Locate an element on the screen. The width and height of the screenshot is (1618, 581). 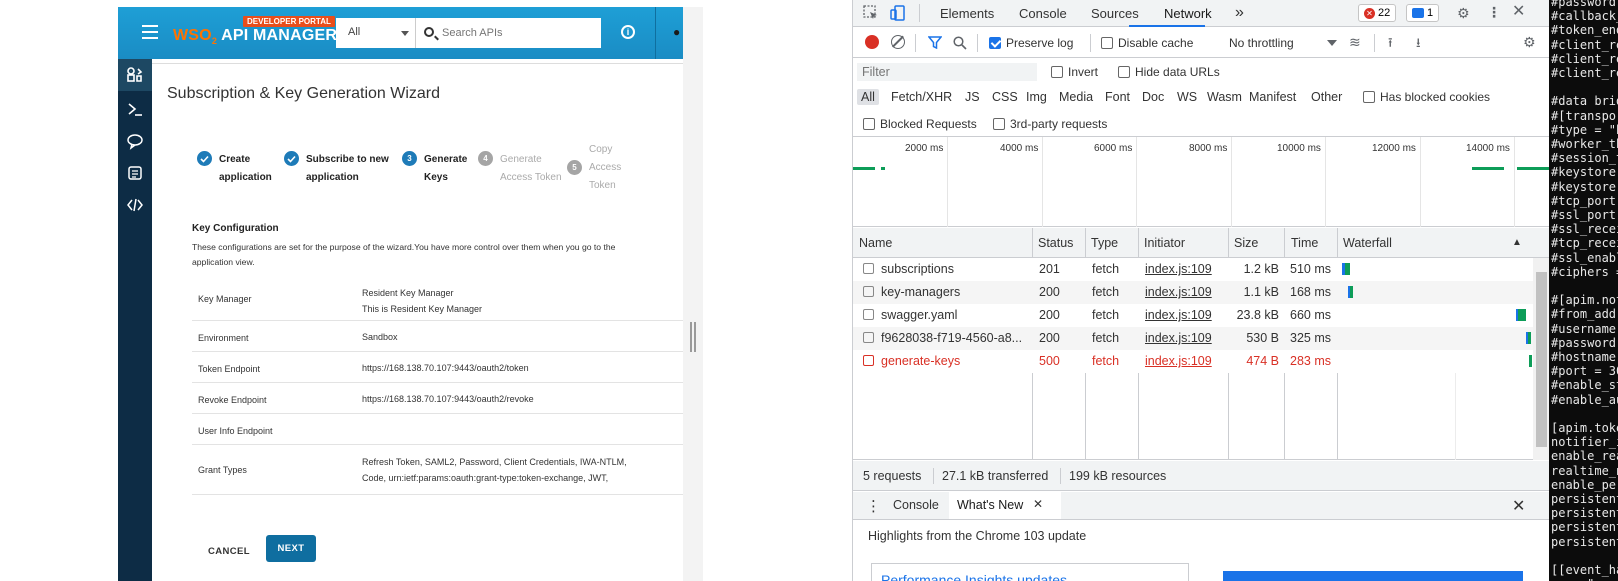
column-header-time: Time is located at coordinates (1304, 243).